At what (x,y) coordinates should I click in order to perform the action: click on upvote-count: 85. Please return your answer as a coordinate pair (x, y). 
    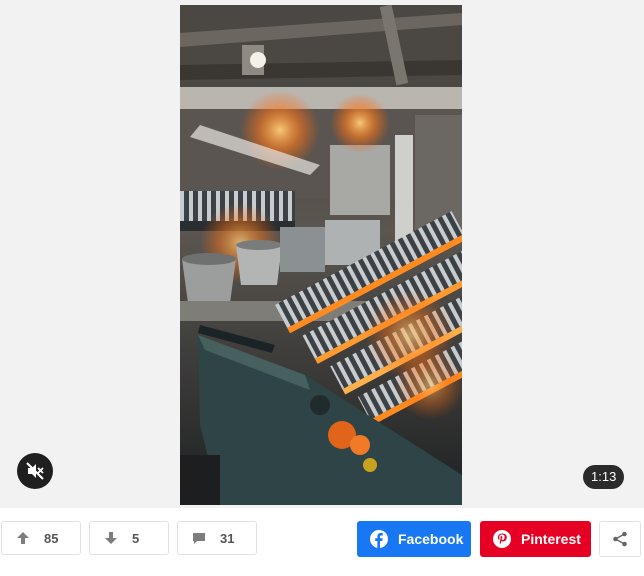
    Looking at the image, I should click on (51, 538).